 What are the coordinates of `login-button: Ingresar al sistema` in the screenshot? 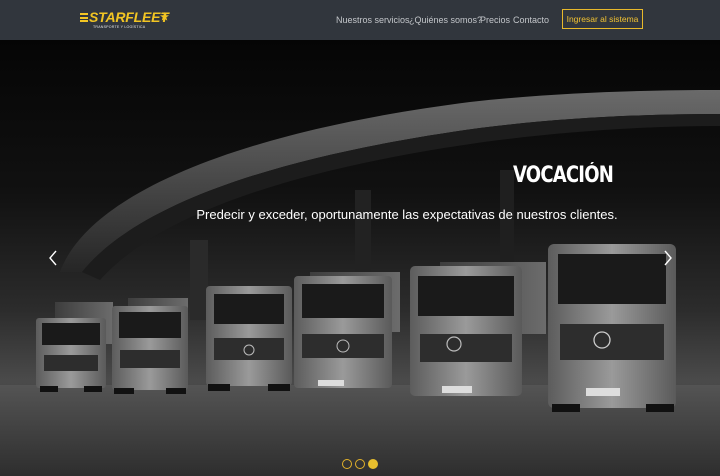 It's located at (602, 19).